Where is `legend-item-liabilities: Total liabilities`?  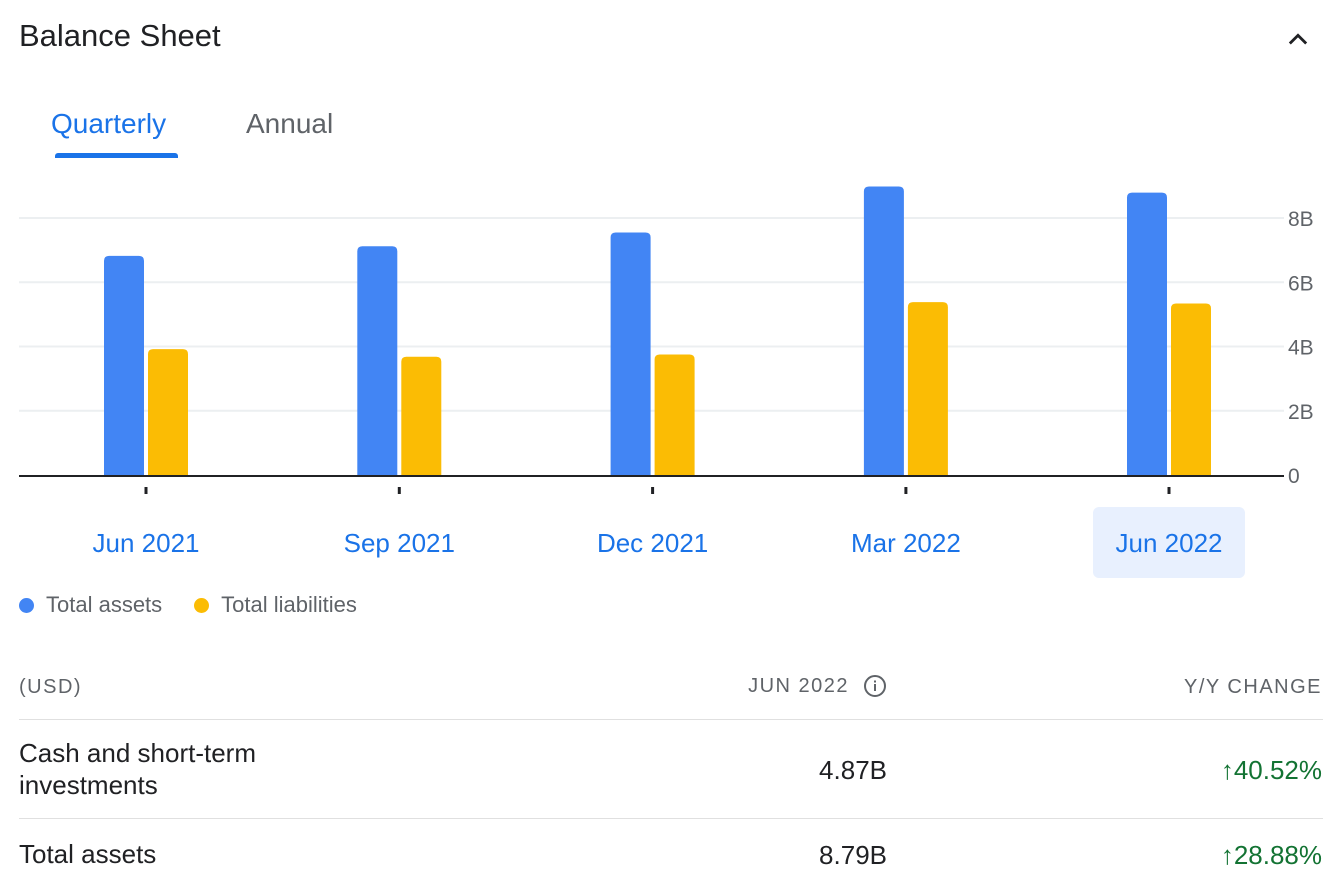
legend-item-liabilities: Total liabilities is located at coordinates (275, 605).